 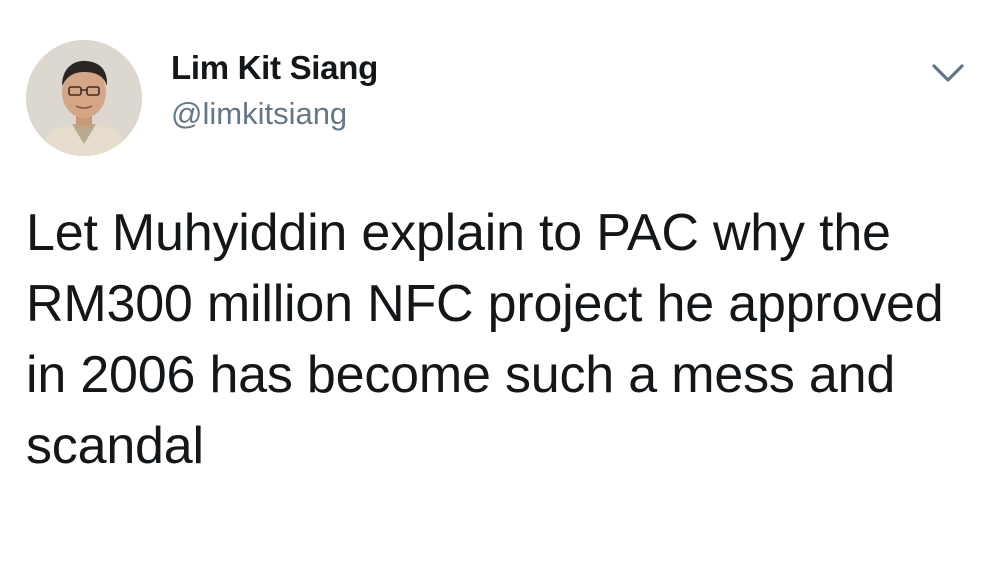 What do you see at coordinates (274, 114) in the screenshot?
I see `user-handle: @limkitsiang` at bounding box center [274, 114].